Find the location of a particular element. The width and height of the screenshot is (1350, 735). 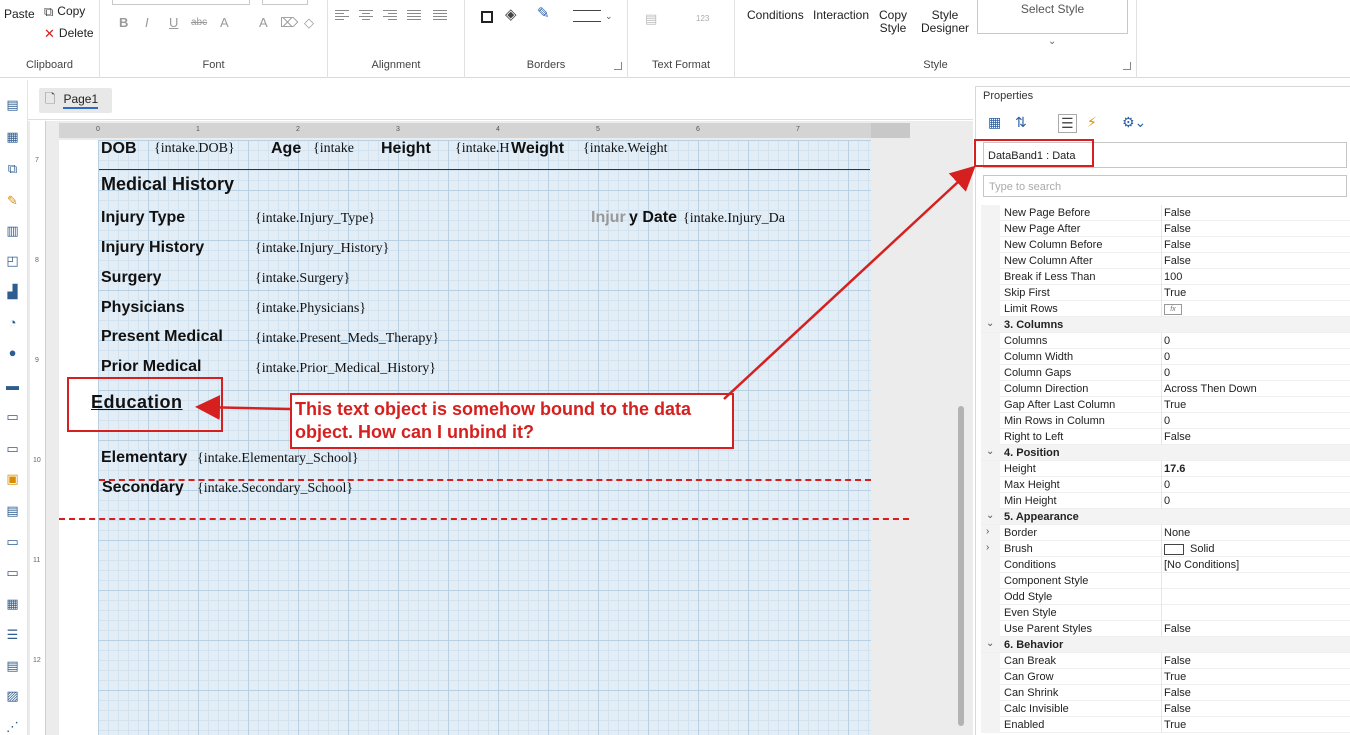

height-label: Height is located at coordinates (406, 149).